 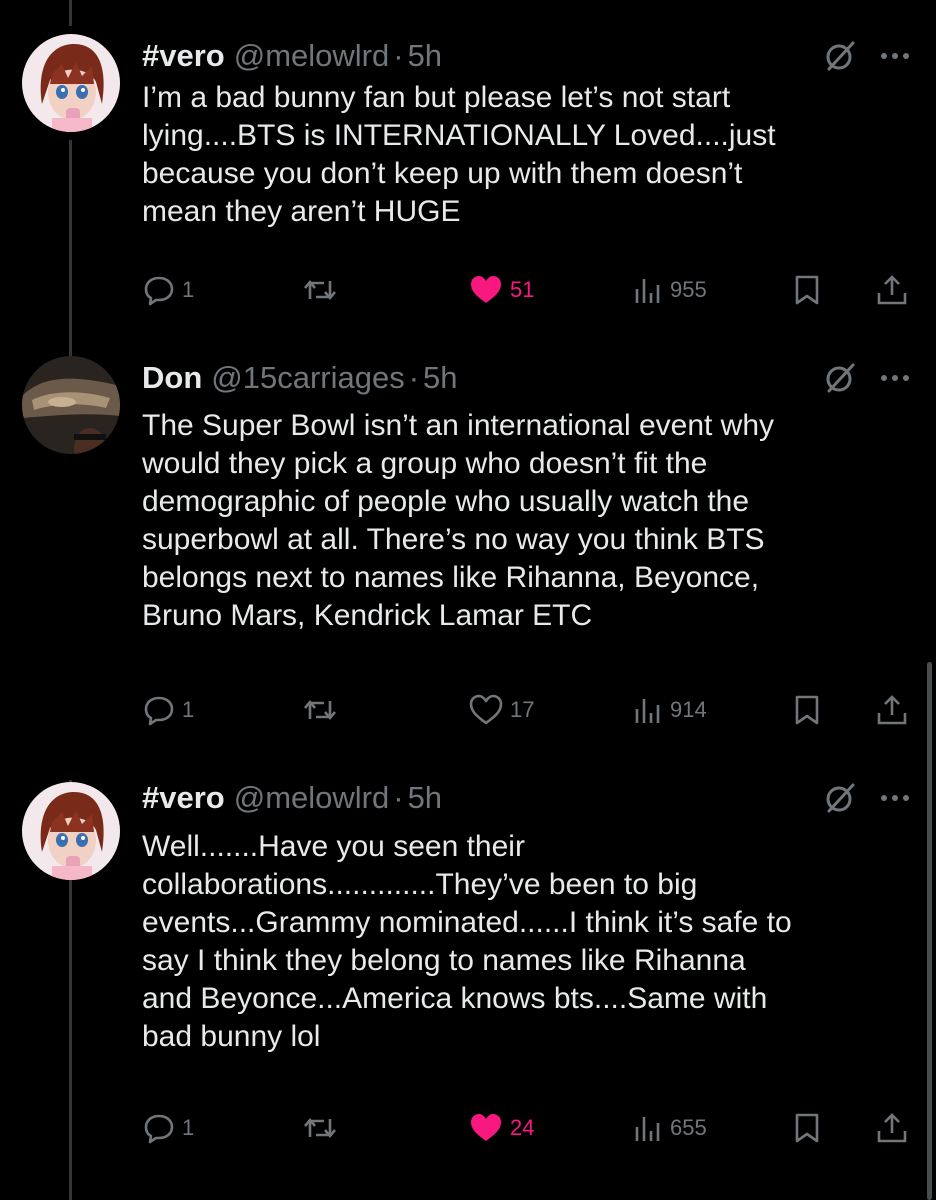 I want to click on like-count: 17, so click(x=522, y=709).